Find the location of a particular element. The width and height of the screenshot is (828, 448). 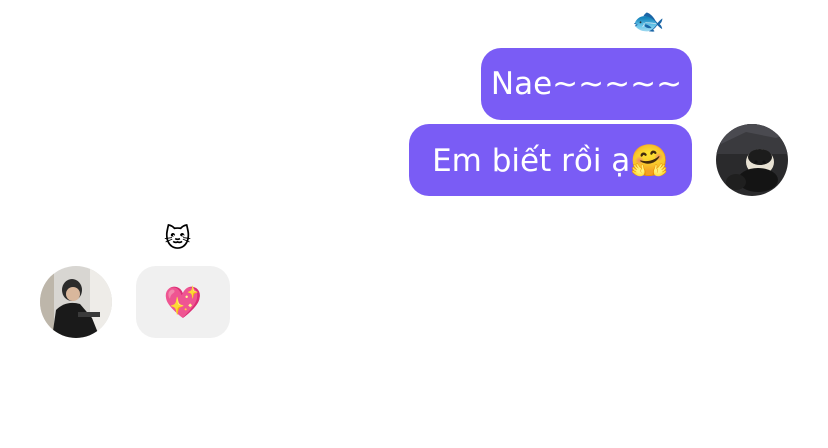

message-text: Em biết rồi ạ🤗 is located at coordinates (550, 160).